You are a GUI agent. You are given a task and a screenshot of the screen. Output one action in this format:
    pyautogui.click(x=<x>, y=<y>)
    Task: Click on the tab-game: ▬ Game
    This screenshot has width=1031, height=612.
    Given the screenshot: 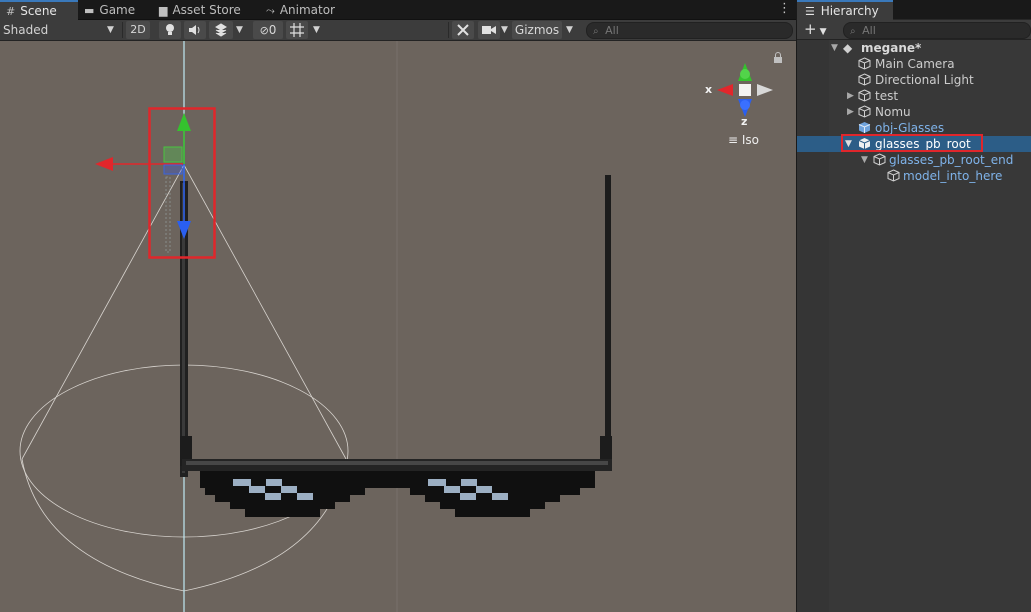 What is the action you would take?
    pyautogui.click(x=111, y=9)
    